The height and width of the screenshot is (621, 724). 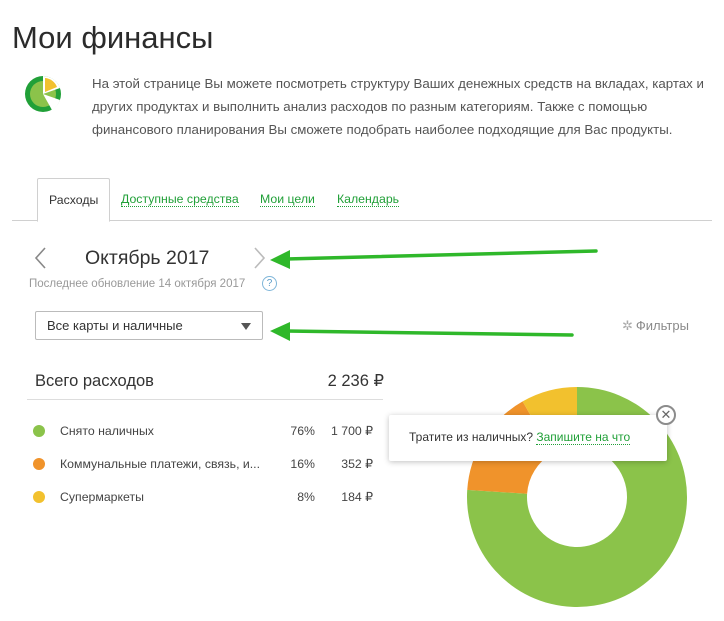 What do you see at coordinates (302, 464) in the screenshot?
I see `category-percent: 16%` at bounding box center [302, 464].